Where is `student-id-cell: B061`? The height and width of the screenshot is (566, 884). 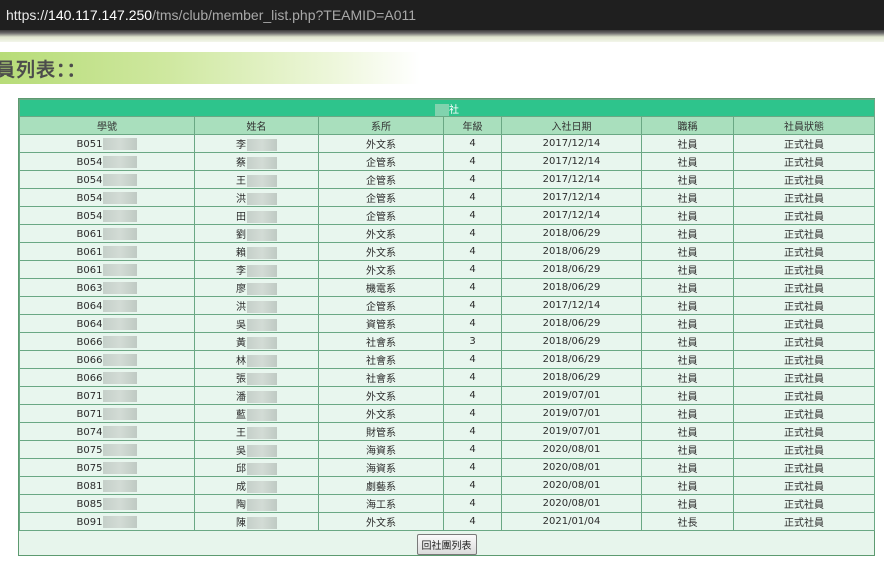 student-id-cell: B061 is located at coordinates (107, 251).